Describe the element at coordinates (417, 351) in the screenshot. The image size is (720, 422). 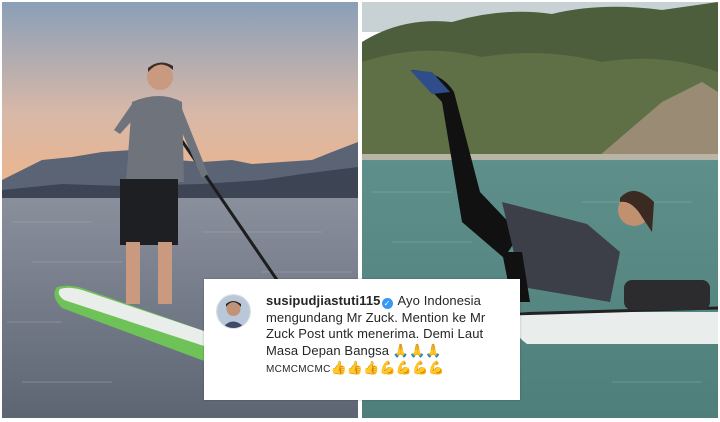
I see `pray-emojis: 🙏🙏🙏` at that location.